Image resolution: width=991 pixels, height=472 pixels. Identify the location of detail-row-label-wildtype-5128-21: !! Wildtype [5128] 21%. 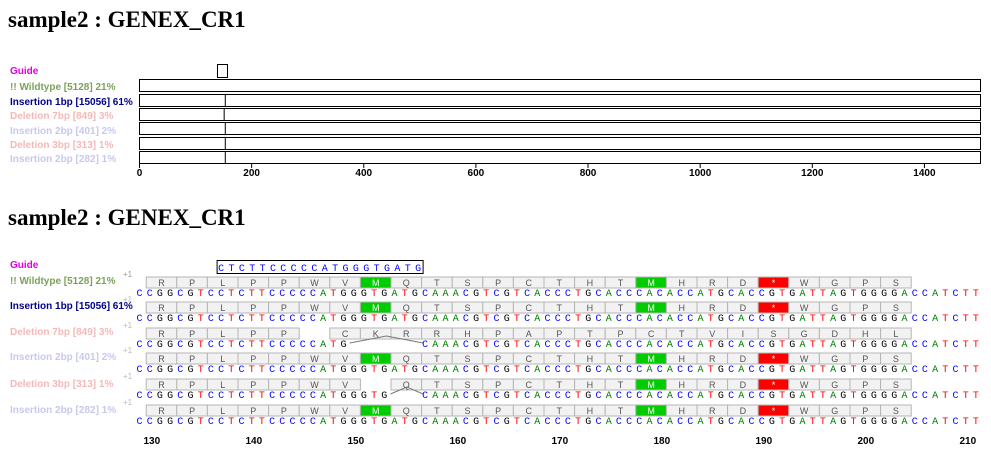
(63, 281).